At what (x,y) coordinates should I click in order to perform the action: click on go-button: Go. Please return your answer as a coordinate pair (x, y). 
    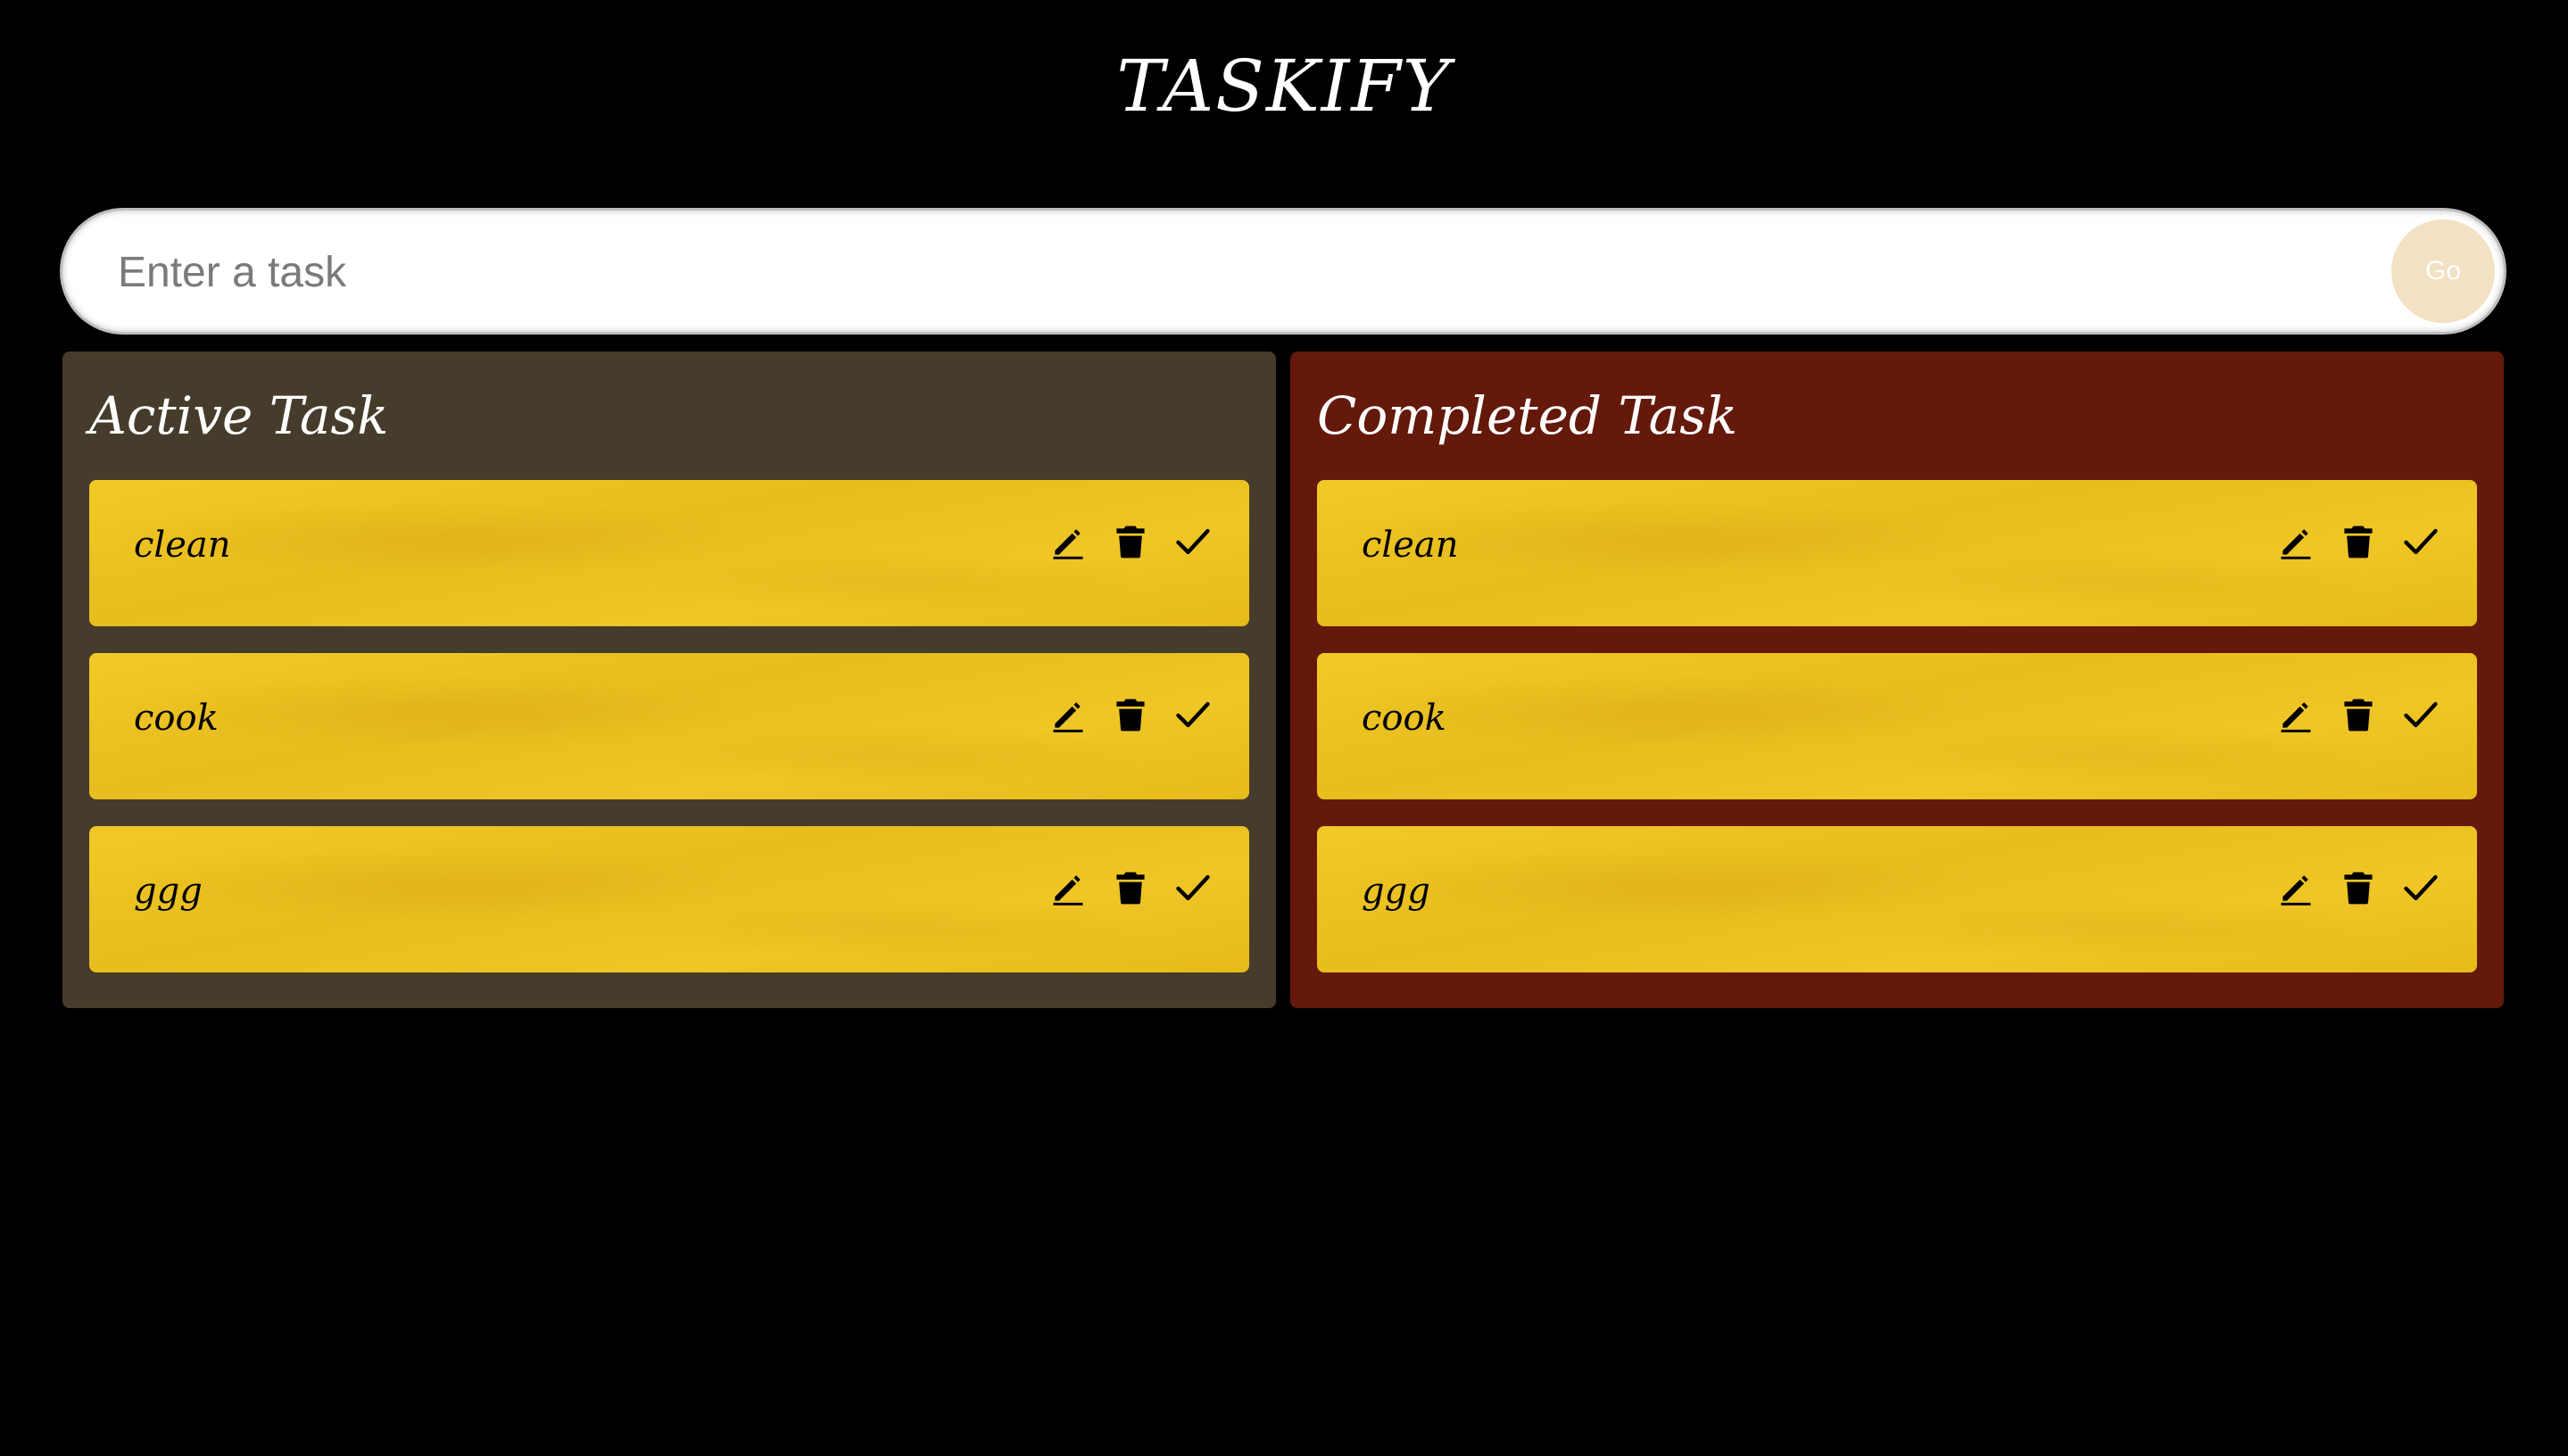
    Looking at the image, I should click on (2443, 271).